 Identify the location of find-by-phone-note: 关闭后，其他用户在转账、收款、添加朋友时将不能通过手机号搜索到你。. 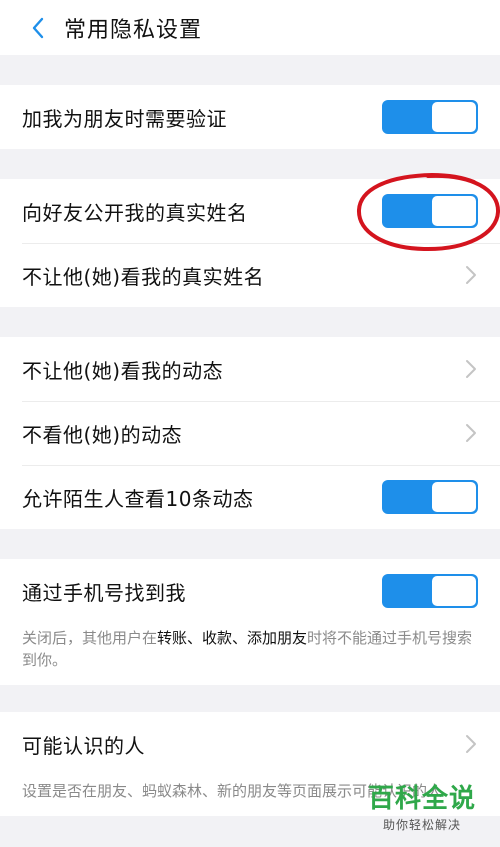
(250, 654).